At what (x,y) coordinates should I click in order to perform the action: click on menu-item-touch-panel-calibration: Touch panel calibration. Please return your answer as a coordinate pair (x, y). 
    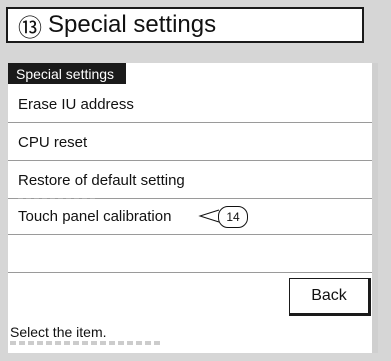
    Looking at the image, I should click on (190, 217).